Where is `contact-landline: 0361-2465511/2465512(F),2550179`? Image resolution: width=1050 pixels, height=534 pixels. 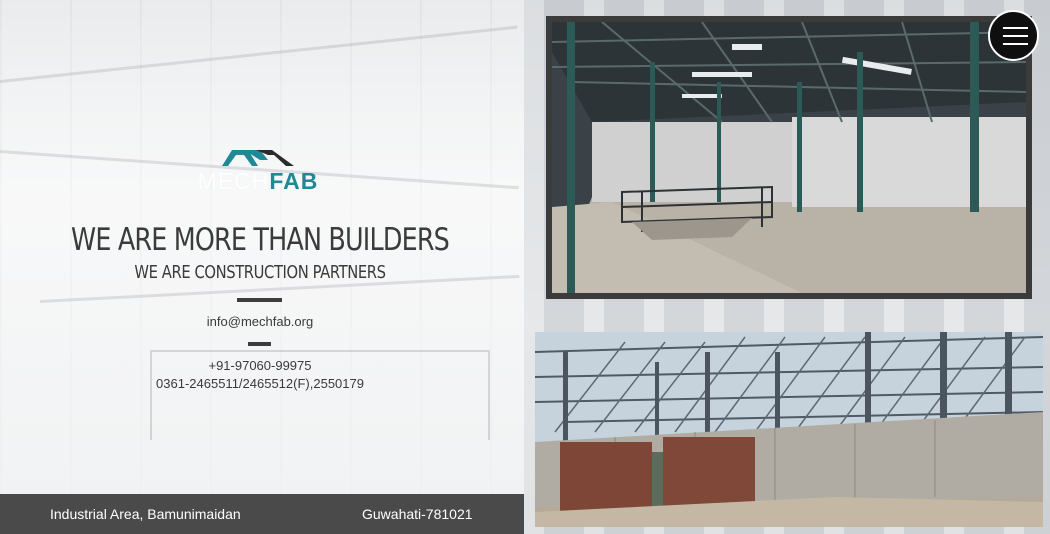
contact-landline: 0361-2465511/2465512(F),2550179 is located at coordinates (260, 383).